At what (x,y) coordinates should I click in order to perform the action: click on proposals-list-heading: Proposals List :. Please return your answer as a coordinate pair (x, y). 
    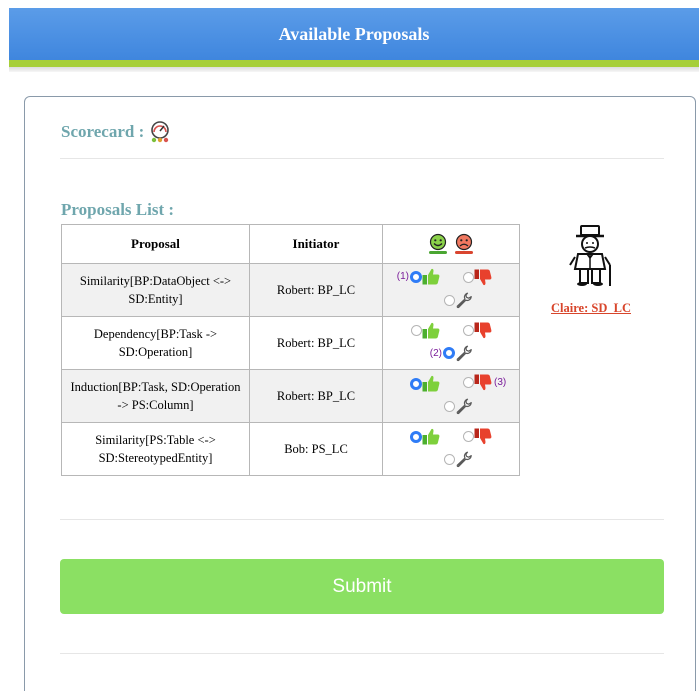
    Looking at the image, I should click on (118, 209).